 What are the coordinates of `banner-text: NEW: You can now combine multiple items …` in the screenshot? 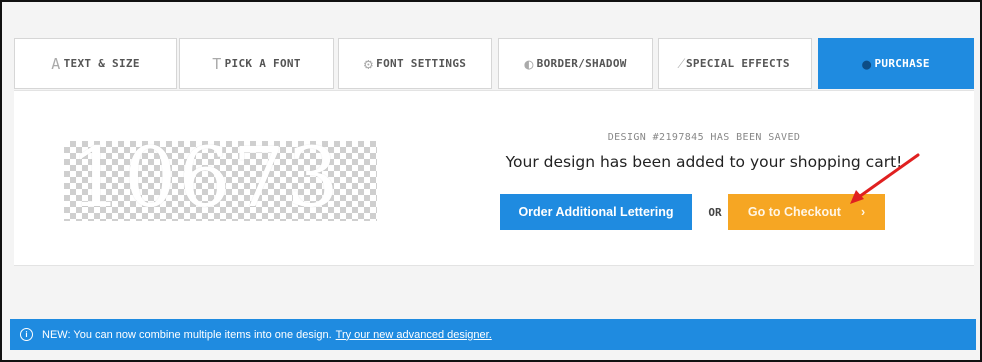 It's located at (187, 334).